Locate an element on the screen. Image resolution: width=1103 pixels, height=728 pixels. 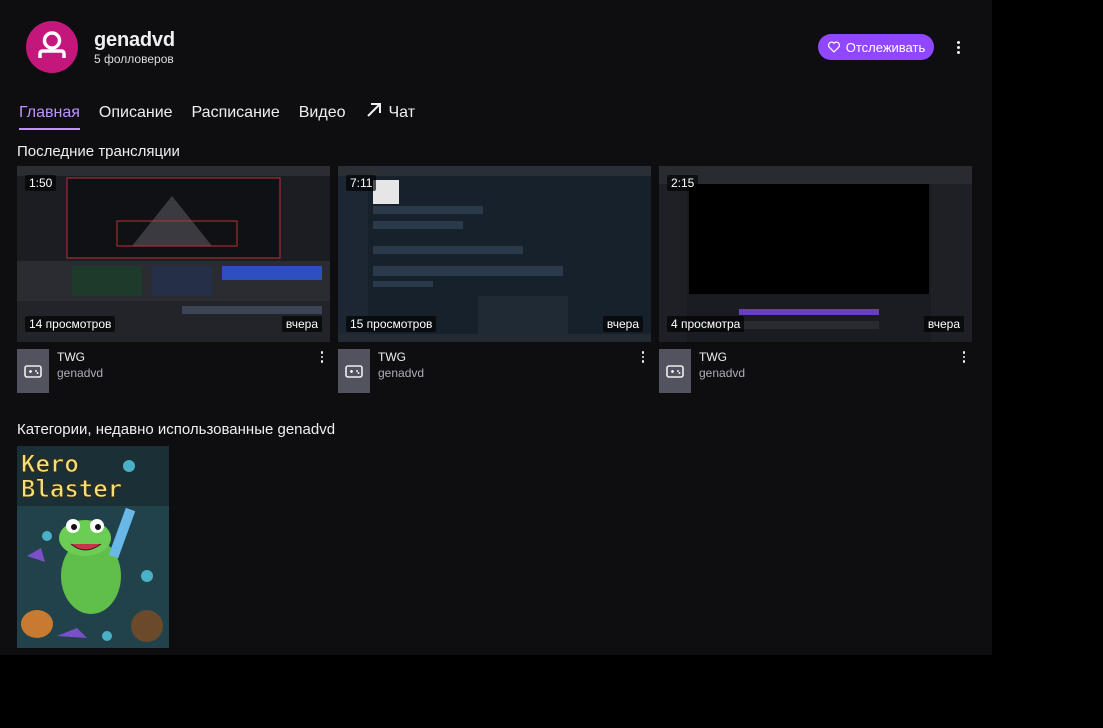
channel-avatar is located at coordinates (52, 47).